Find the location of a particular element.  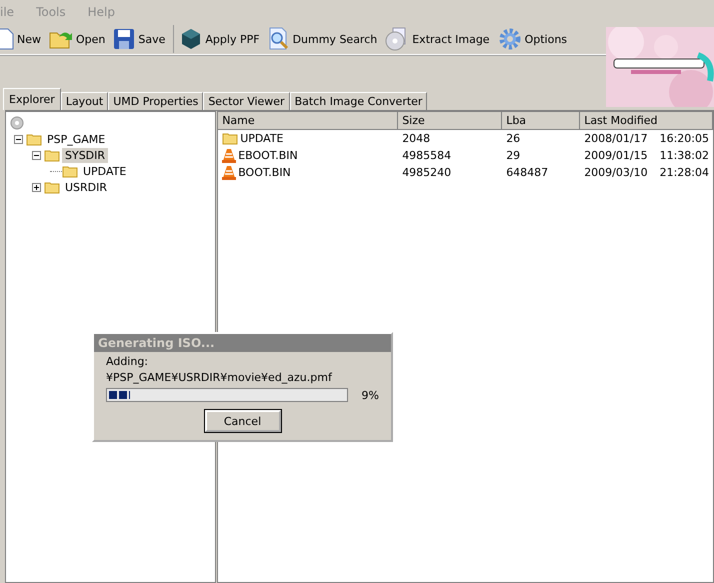

percent-text: 9% is located at coordinates (370, 395).